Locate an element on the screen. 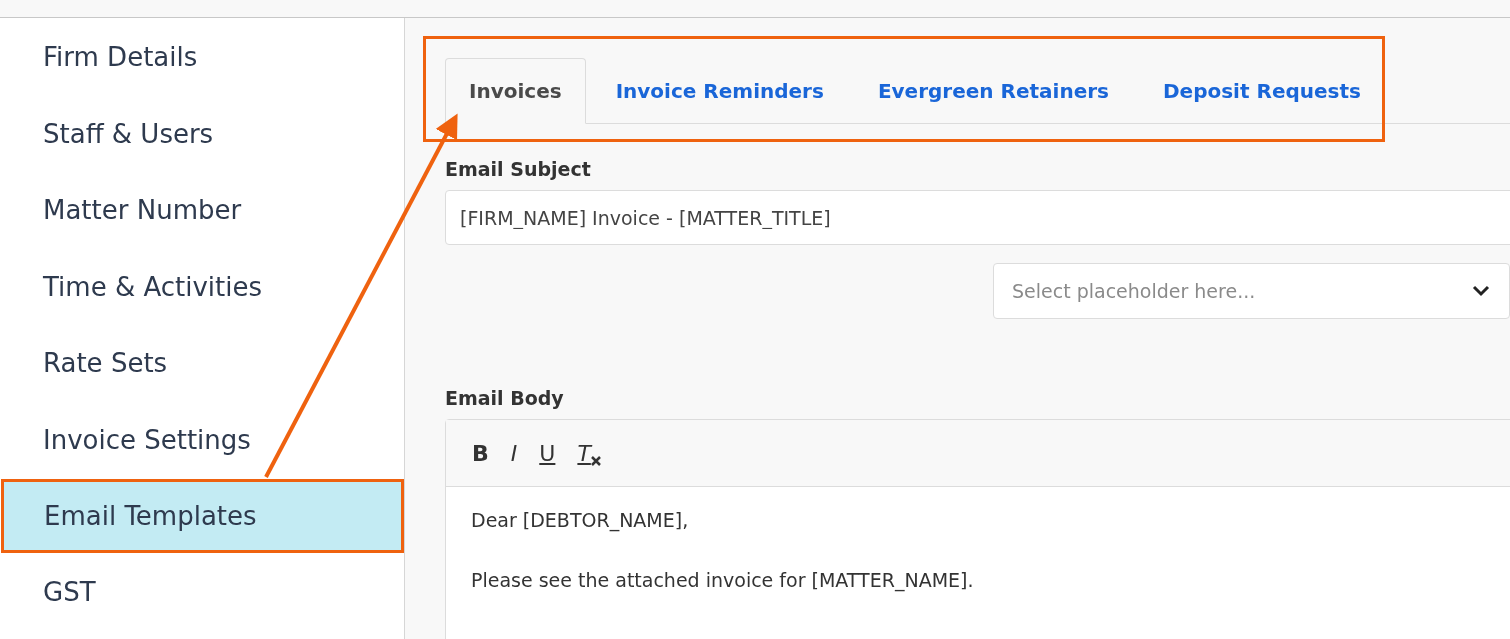 This screenshot has width=1510, height=639. italic-button: I is located at coordinates (514, 453).